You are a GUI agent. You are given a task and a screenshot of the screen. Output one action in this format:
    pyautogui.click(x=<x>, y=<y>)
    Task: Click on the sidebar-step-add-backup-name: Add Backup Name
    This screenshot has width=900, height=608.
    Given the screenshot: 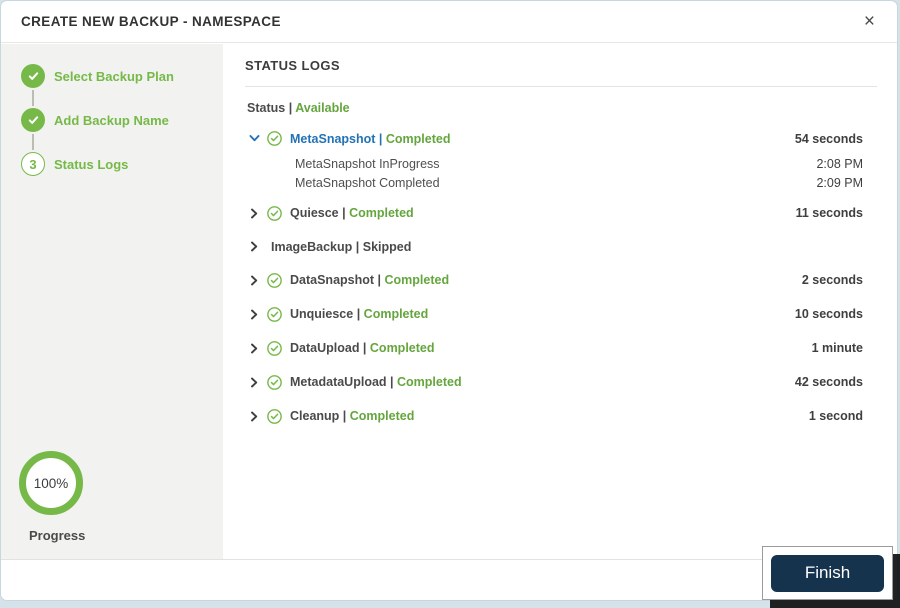 What is the action you would take?
    pyautogui.click(x=122, y=120)
    